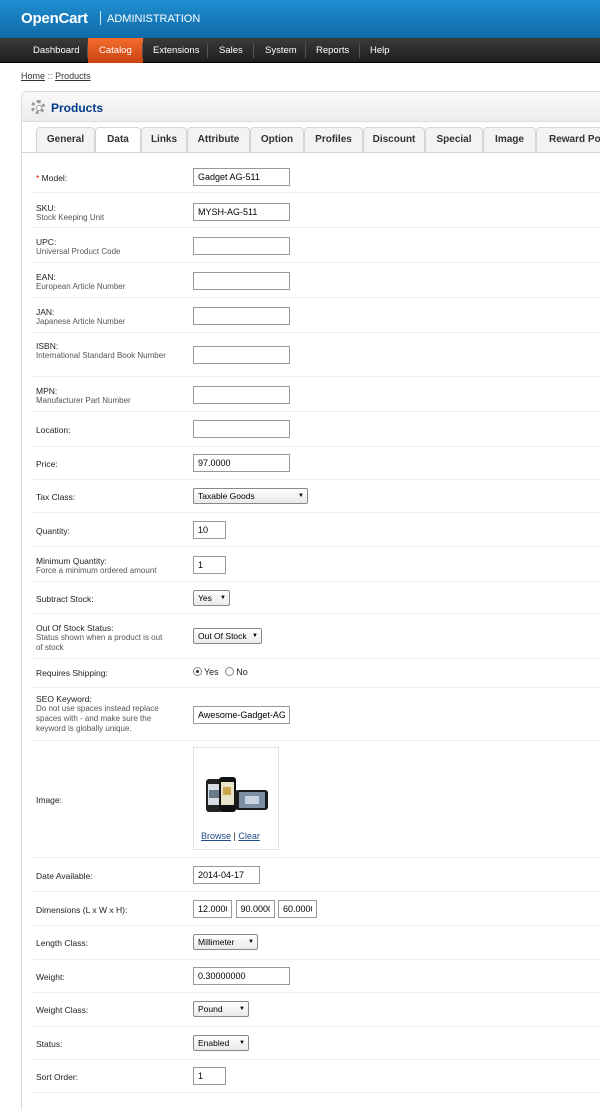 The image size is (600, 1110). What do you see at coordinates (241, 429) in the screenshot?
I see `location-input` at bounding box center [241, 429].